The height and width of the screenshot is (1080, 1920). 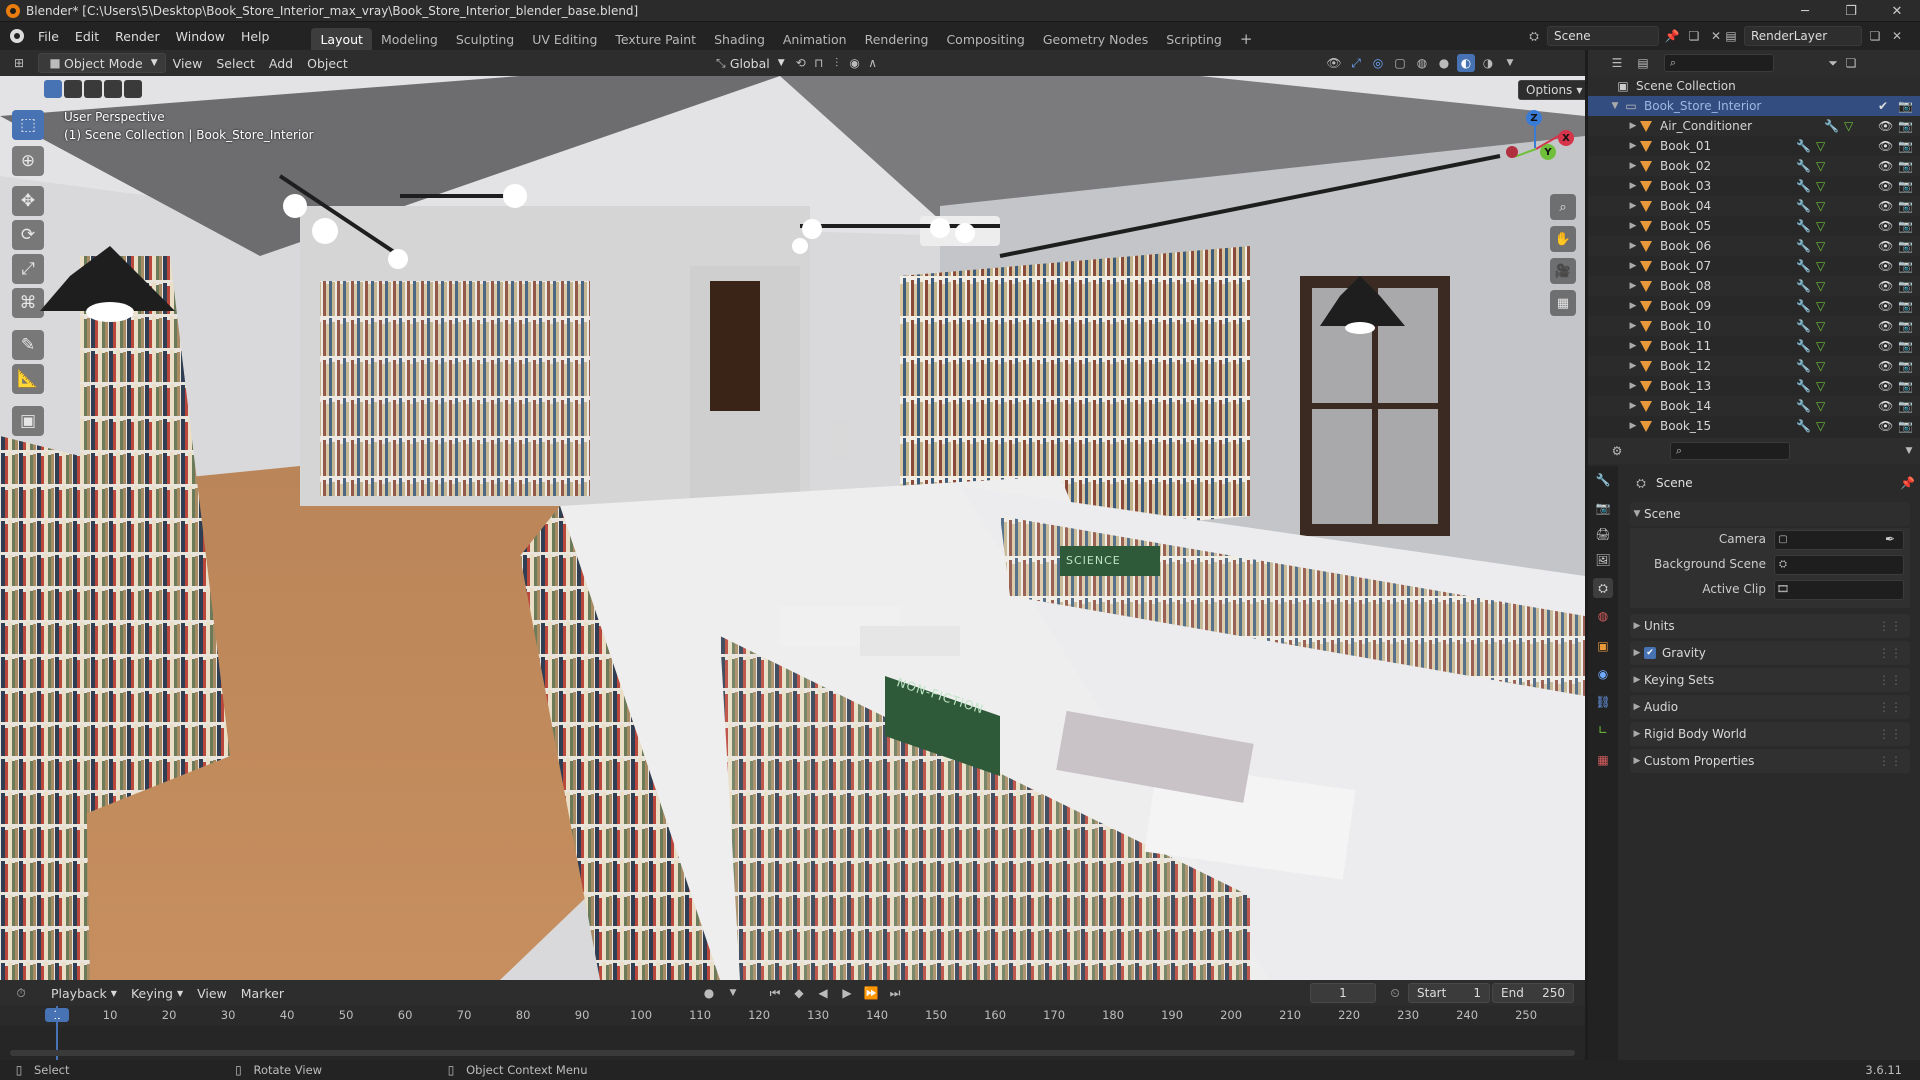 I want to click on background-scene-field: ⛭, so click(x=1839, y=565).